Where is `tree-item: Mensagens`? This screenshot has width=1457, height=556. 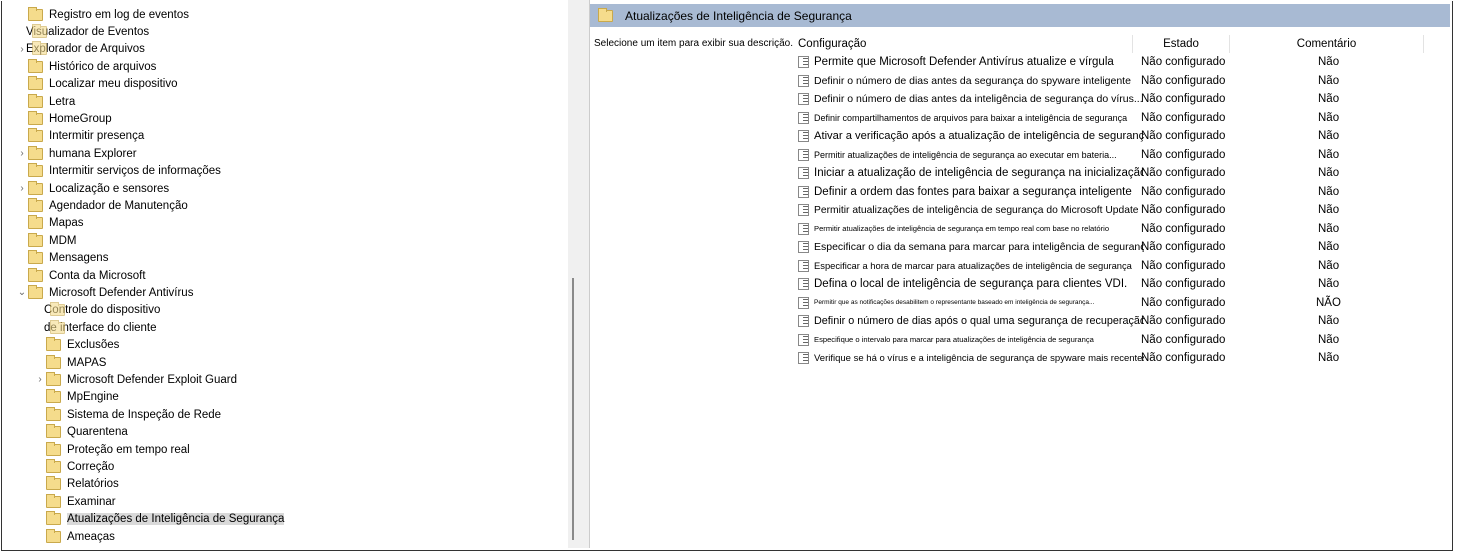 tree-item: Mensagens is located at coordinates (62, 258).